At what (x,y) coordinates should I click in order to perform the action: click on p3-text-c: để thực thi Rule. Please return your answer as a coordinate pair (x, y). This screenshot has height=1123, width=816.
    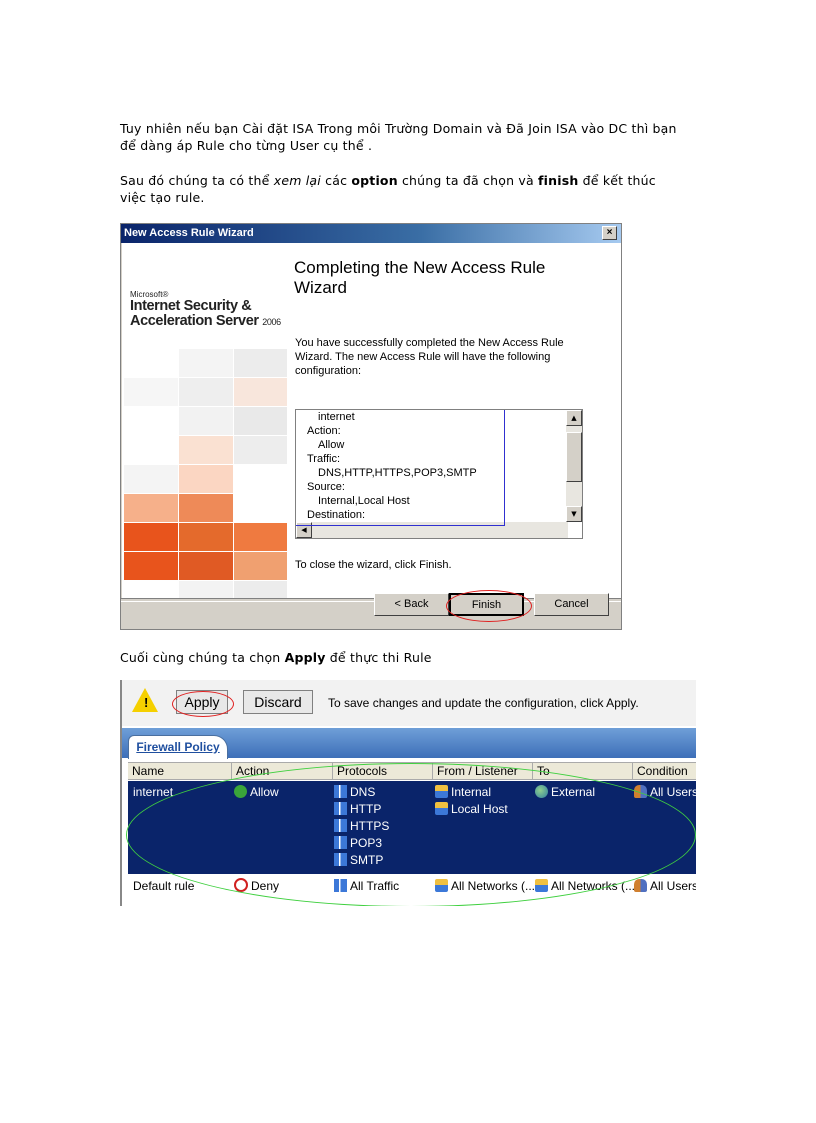
    Looking at the image, I should click on (378, 657).